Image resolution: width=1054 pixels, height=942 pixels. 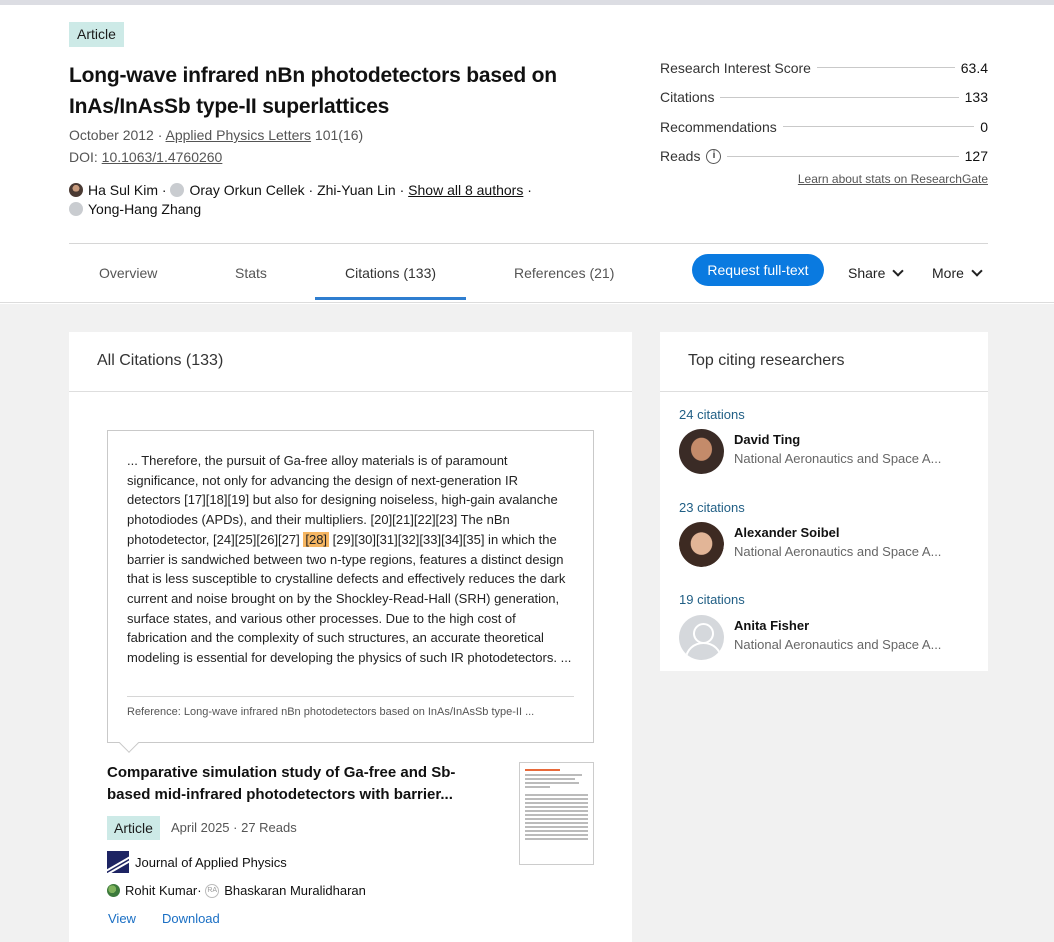 I want to click on top-citing-heading: Top citing researchers, so click(x=824, y=362).